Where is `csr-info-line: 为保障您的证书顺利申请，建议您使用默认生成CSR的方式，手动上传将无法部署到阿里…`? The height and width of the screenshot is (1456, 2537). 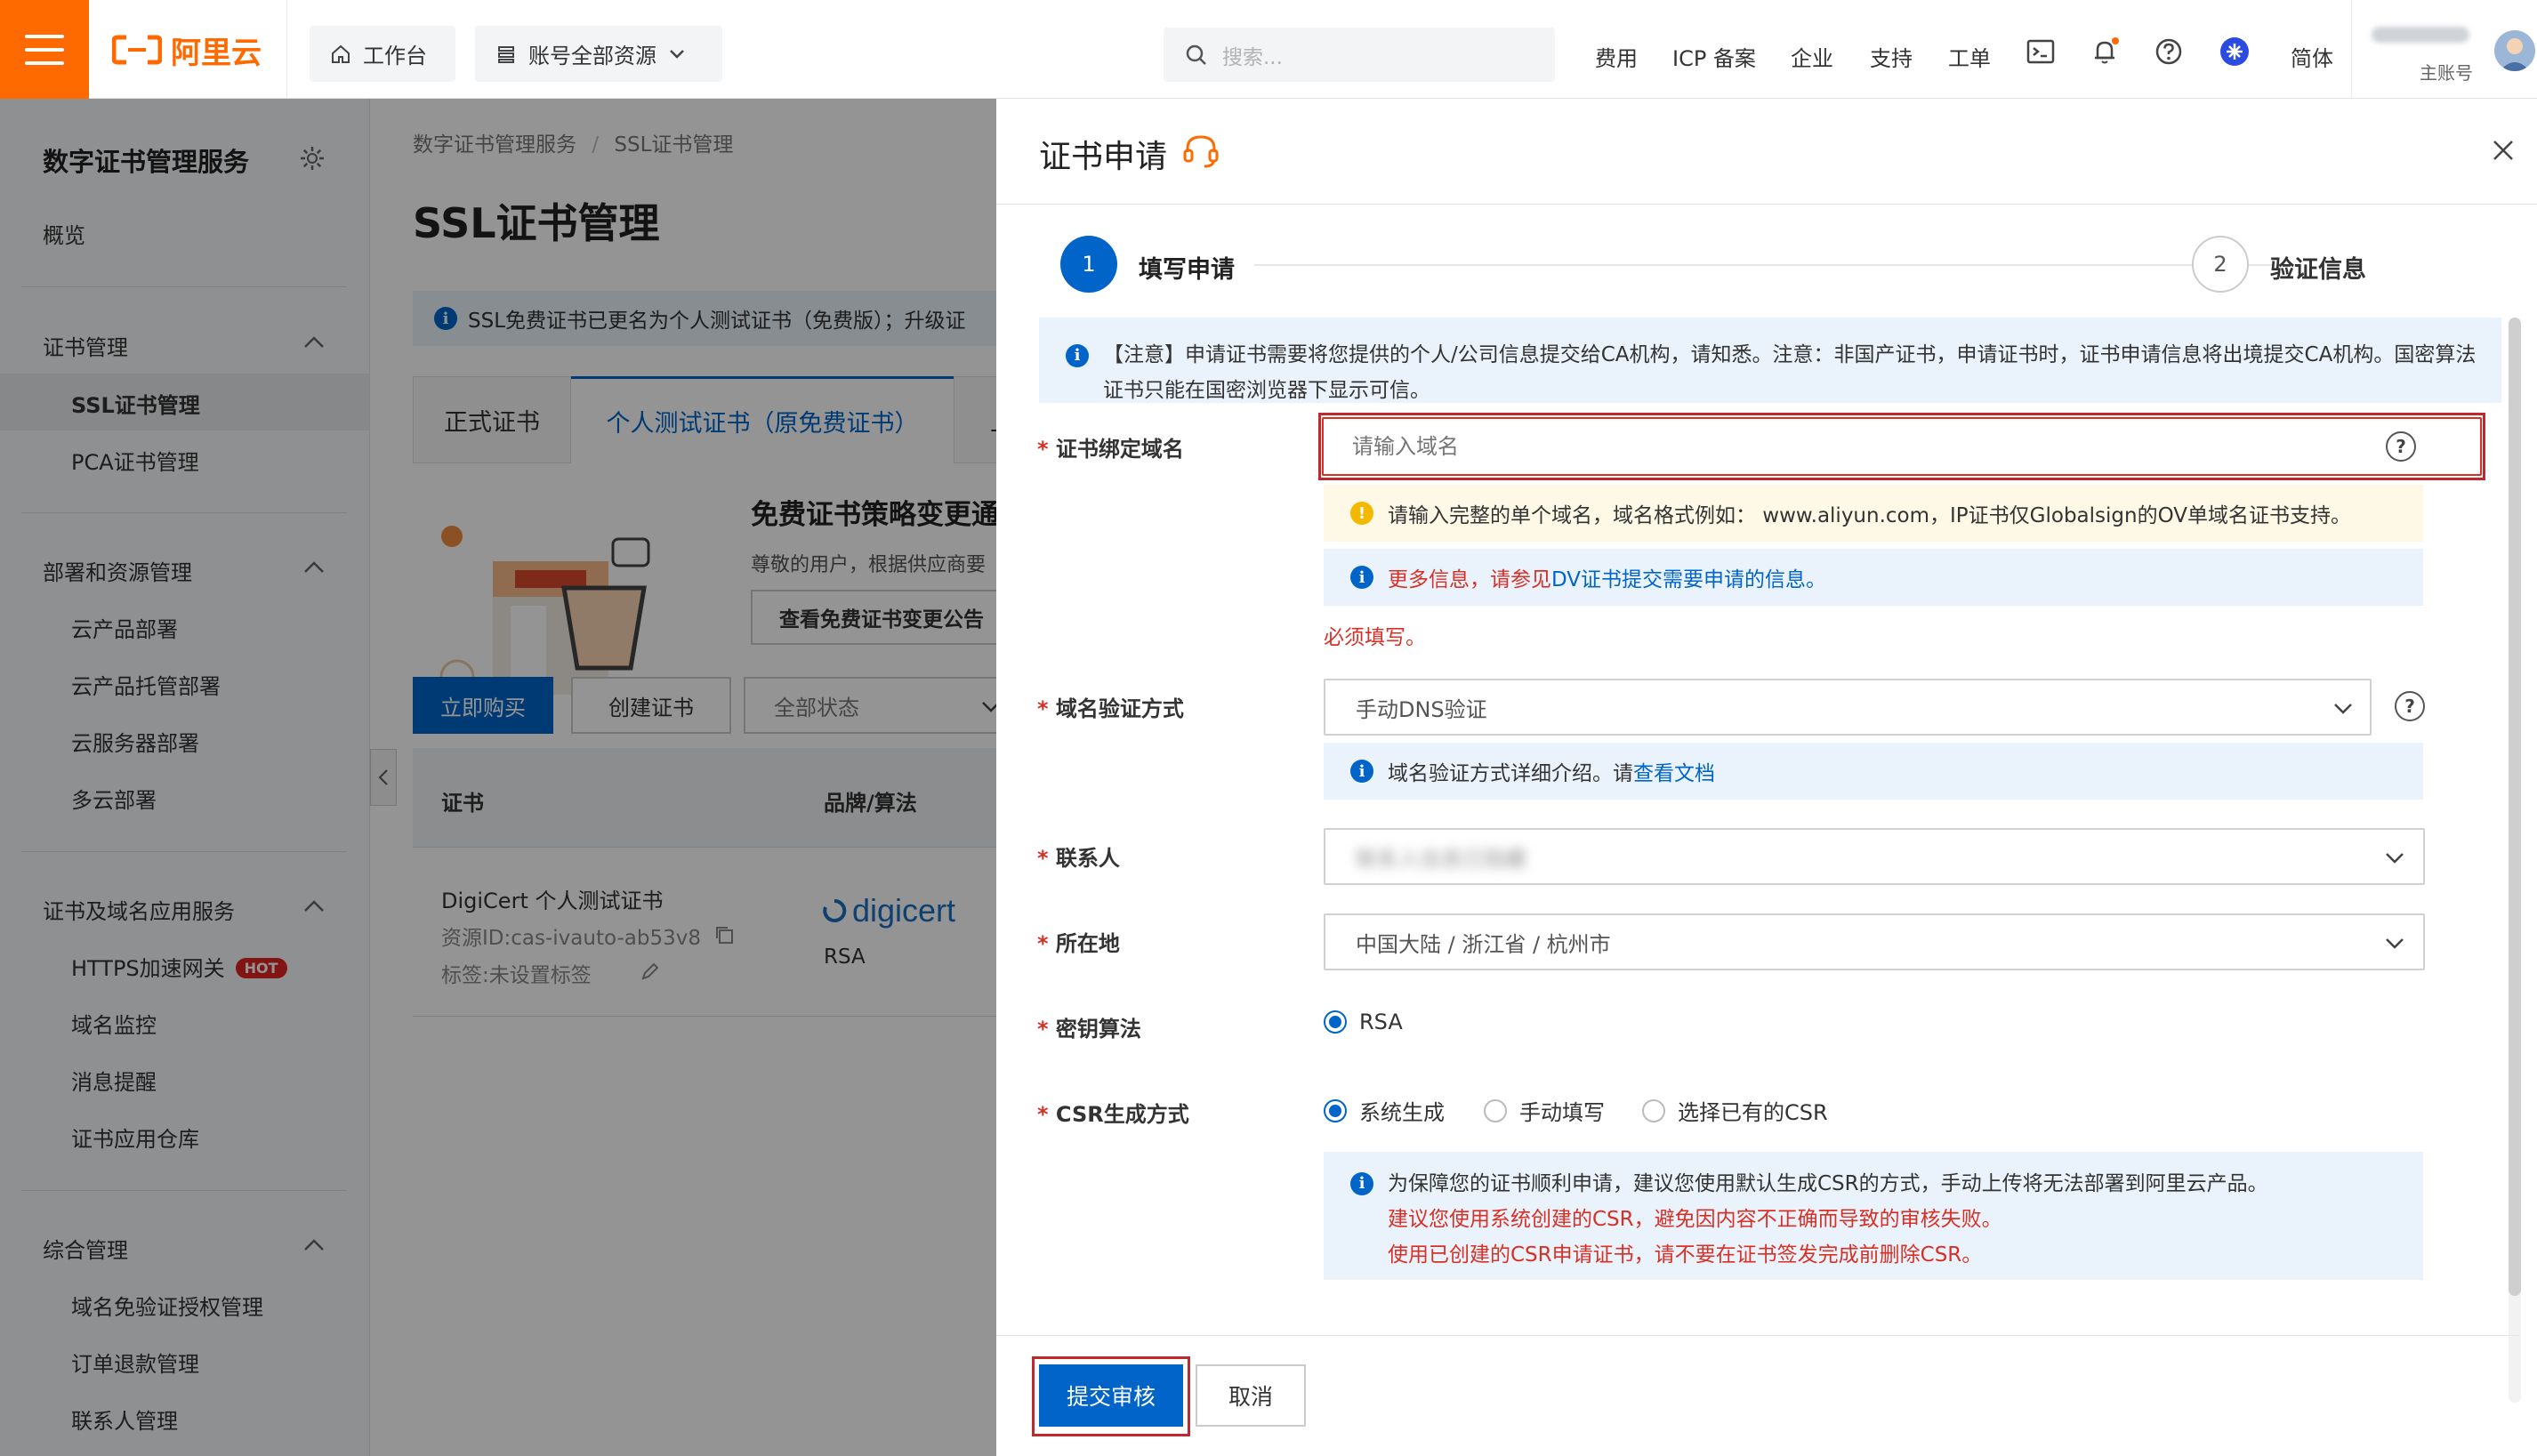 csr-info-line: 为保障您的证书顺利申请，建议您使用默认生成CSR的方式，手动上传将无法部署到阿里… is located at coordinates (1828, 1183).